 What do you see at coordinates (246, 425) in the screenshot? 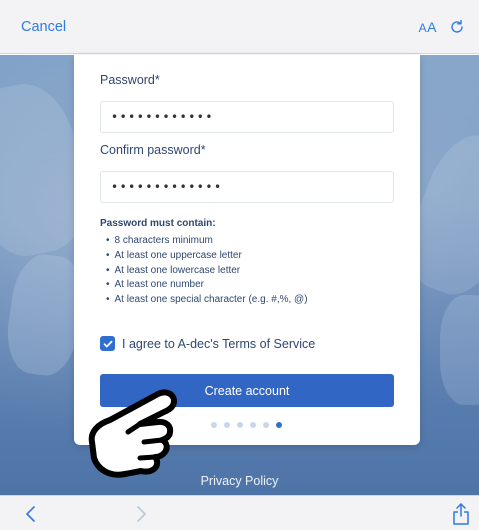
I see `page-indicator` at bounding box center [246, 425].